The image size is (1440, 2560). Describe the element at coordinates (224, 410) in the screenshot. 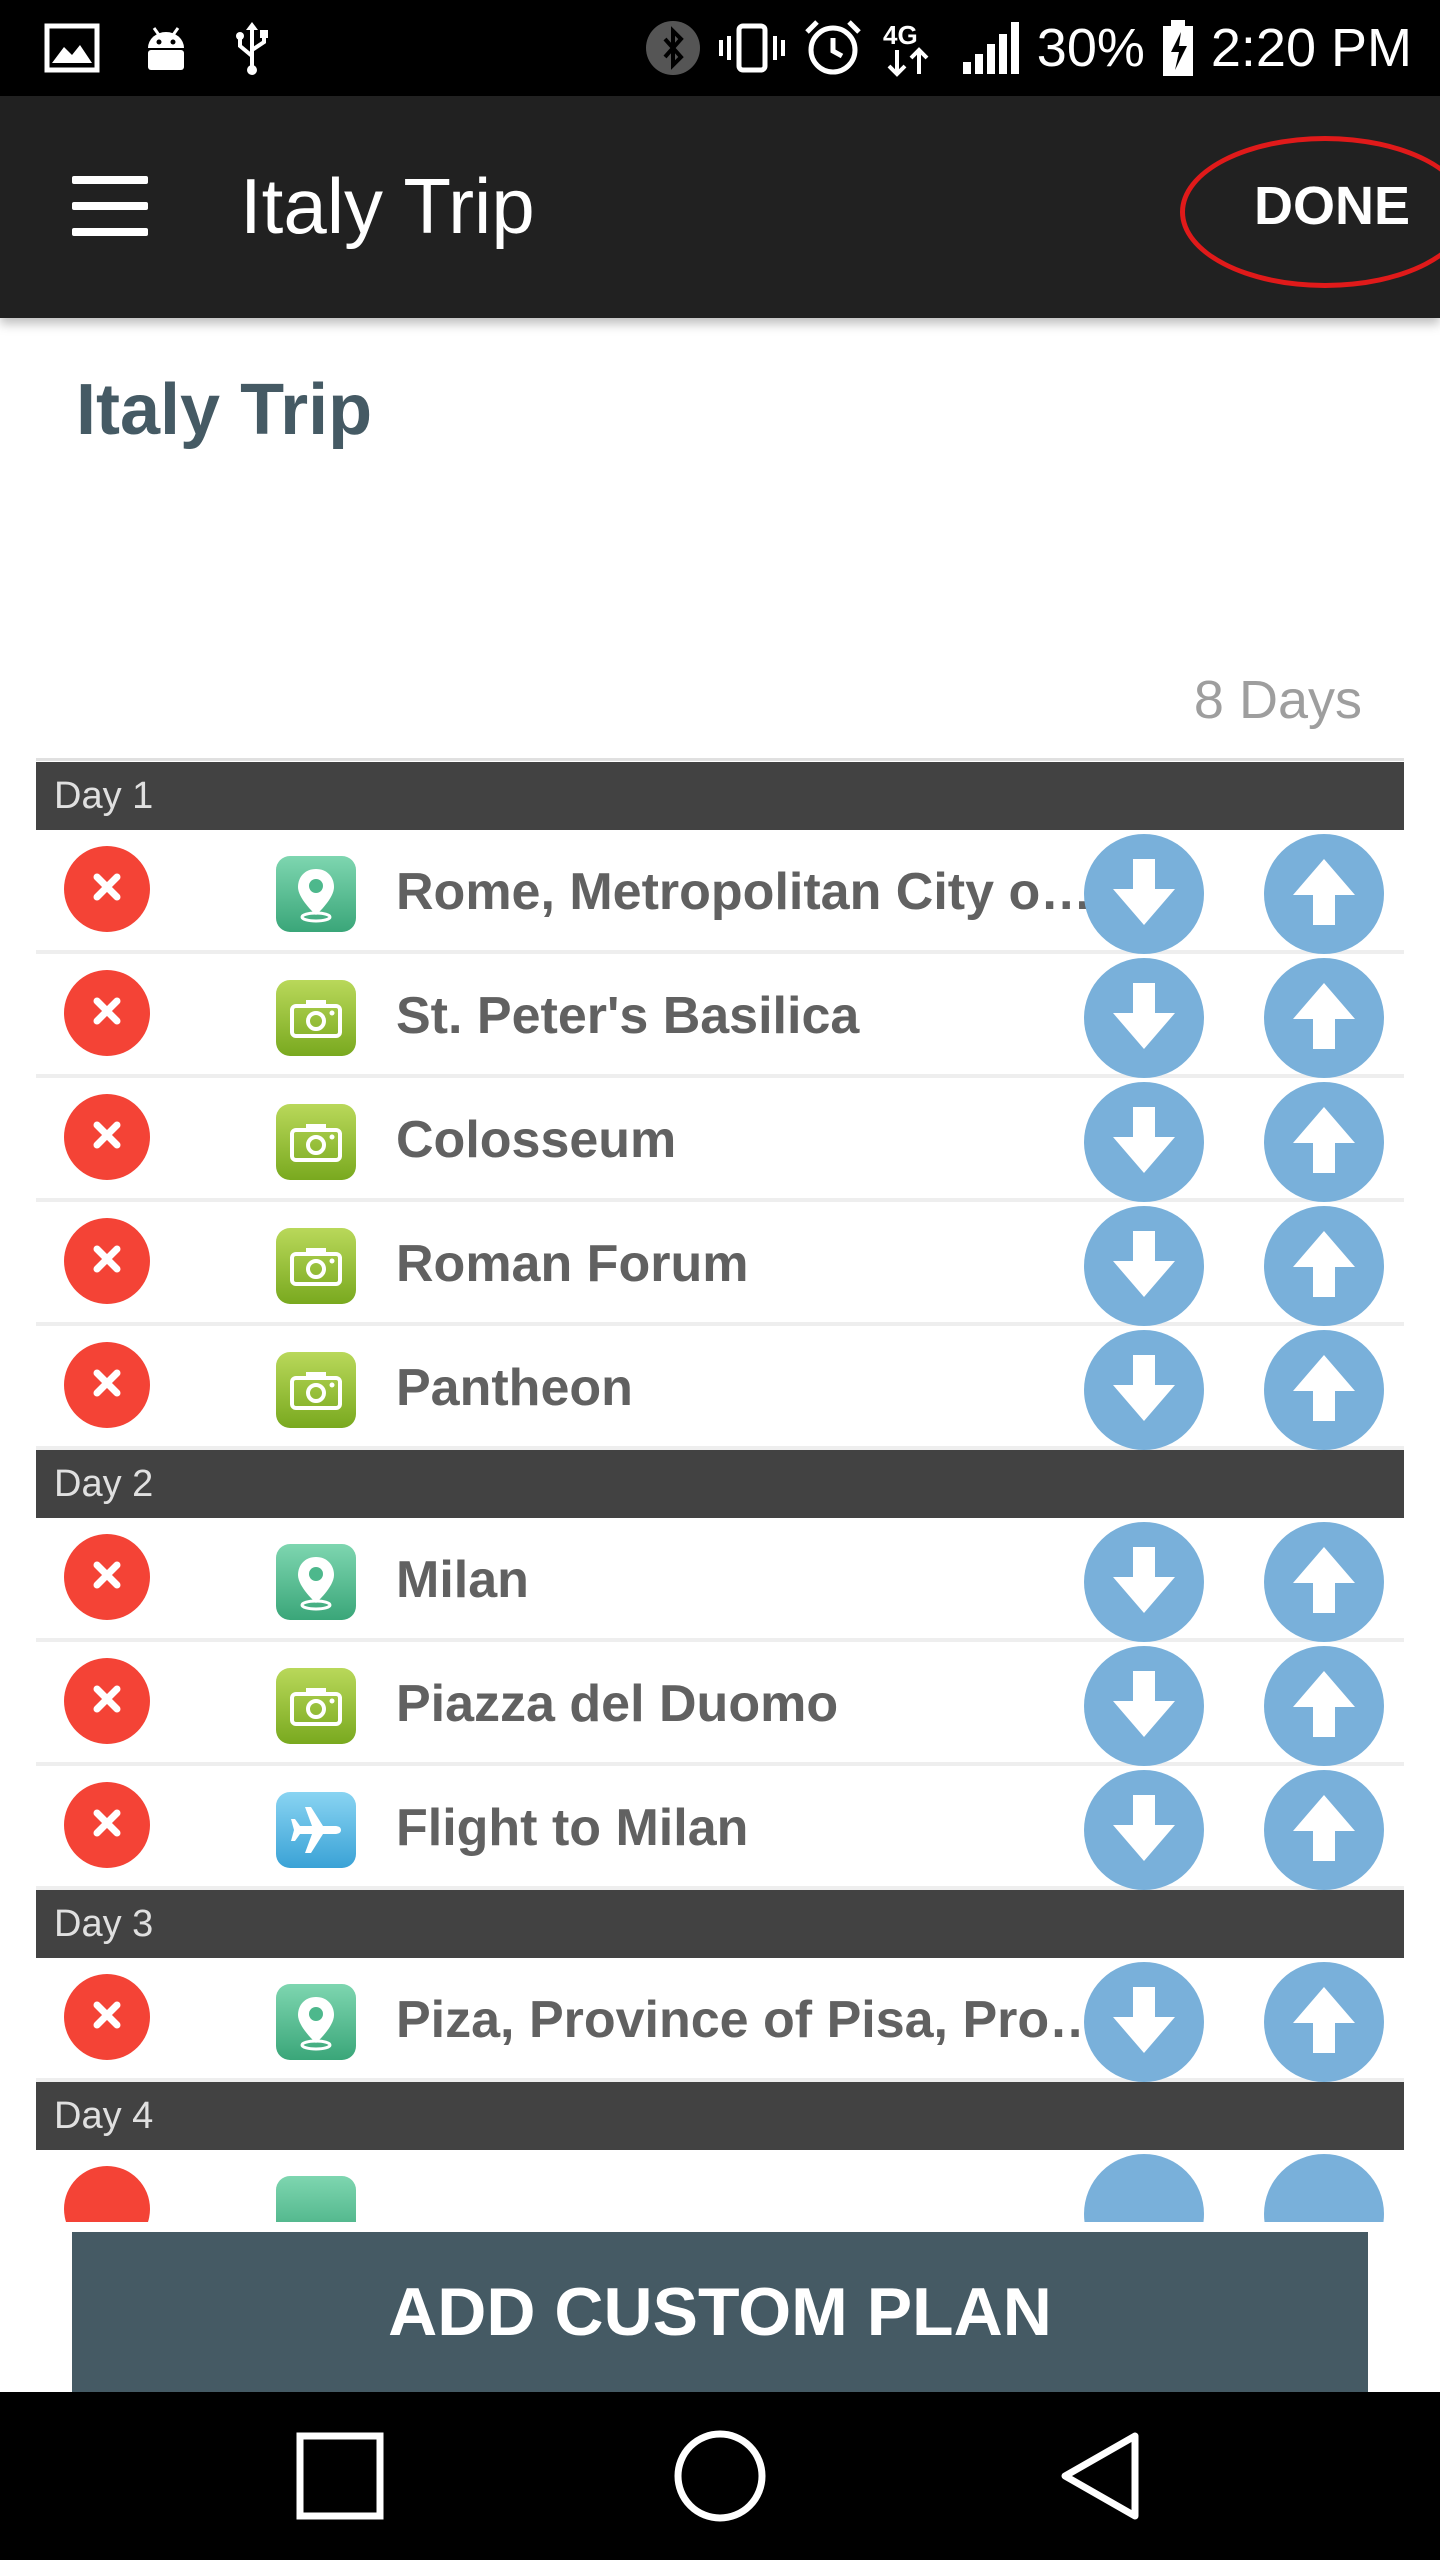

I see `trip-title: Italy Trip` at that location.